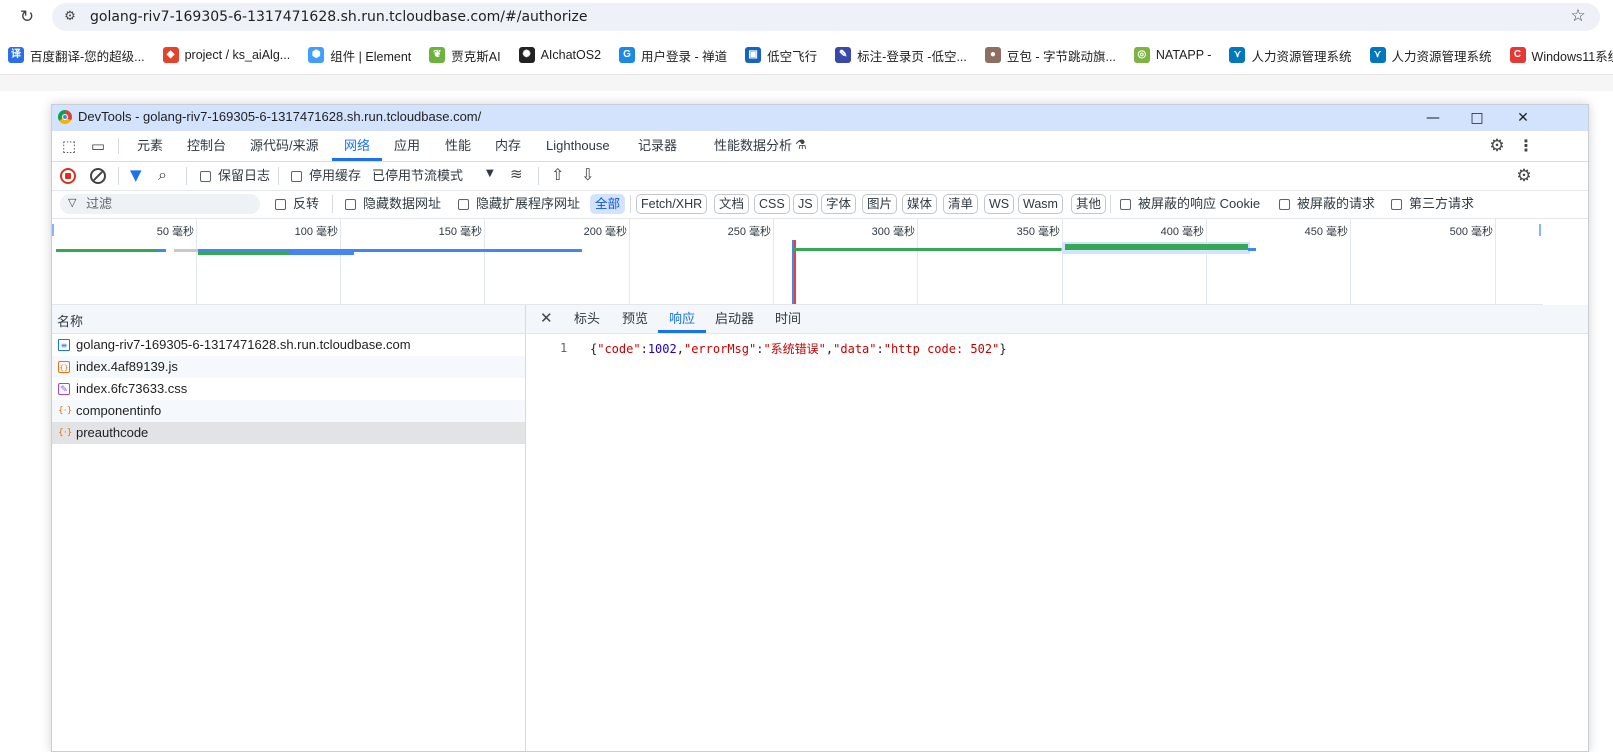 This screenshot has width=1613, height=752. Describe the element at coordinates (417, 176) in the screenshot. I see `throttling-select: 已停用节流模式` at that location.